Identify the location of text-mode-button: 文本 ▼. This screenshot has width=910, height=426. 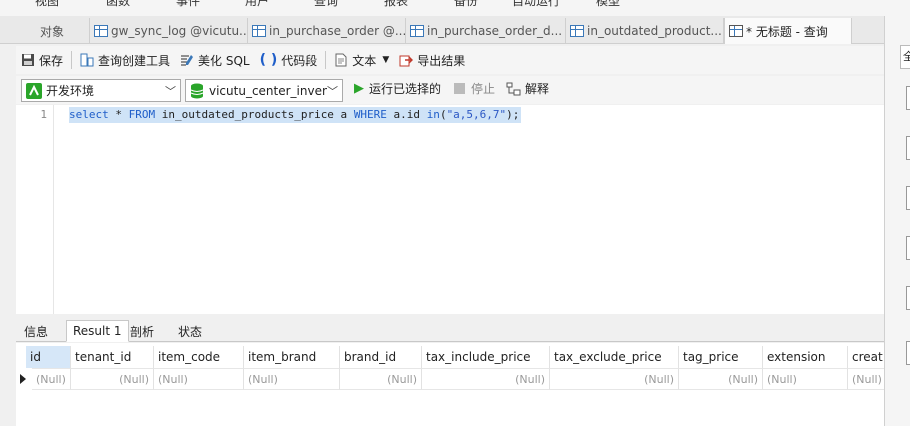
(361, 60).